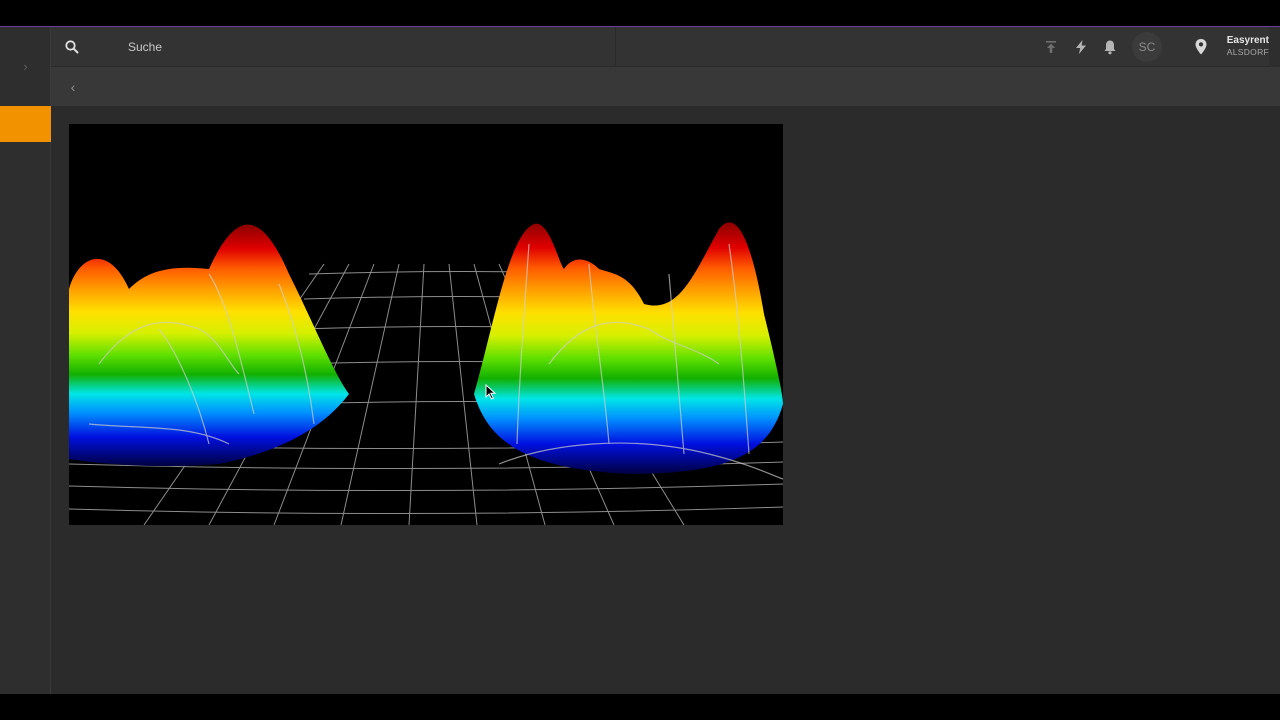 The width and height of the screenshot is (1280, 720). I want to click on bell-icon, so click(1110, 47).